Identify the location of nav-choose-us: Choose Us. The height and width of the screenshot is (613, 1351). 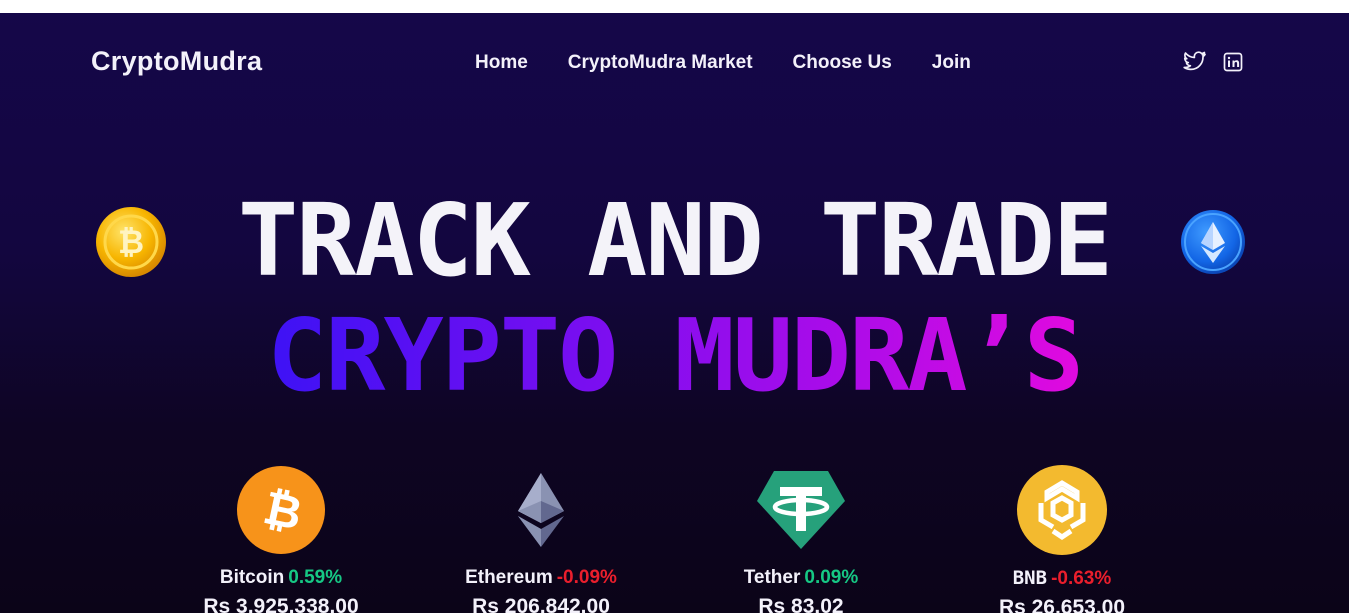
(842, 63).